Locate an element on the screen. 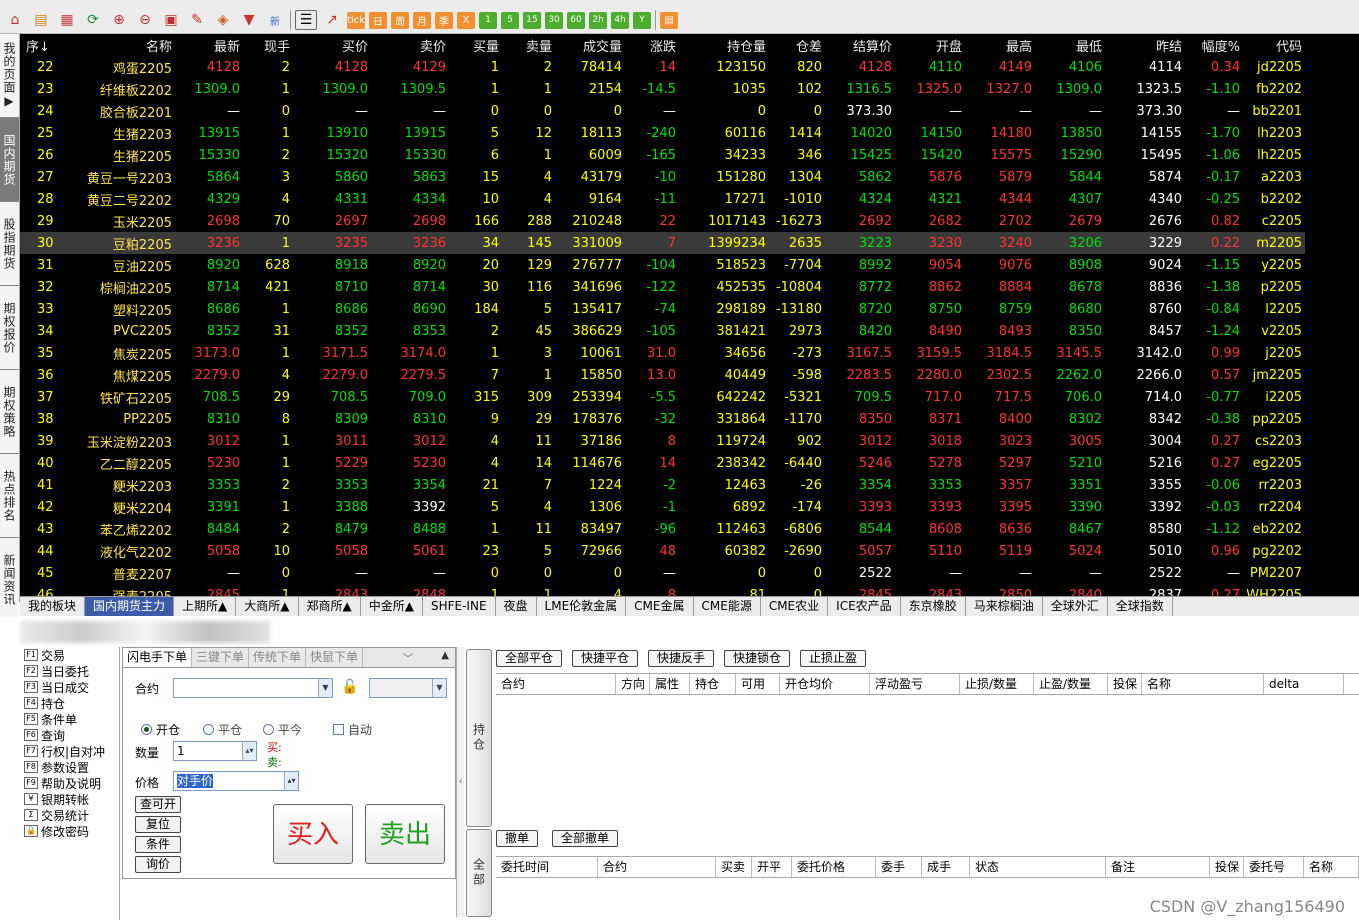 This screenshot has width=1359, height=920. positions-col-header: 投保 is located at coordinates (1125, 684).